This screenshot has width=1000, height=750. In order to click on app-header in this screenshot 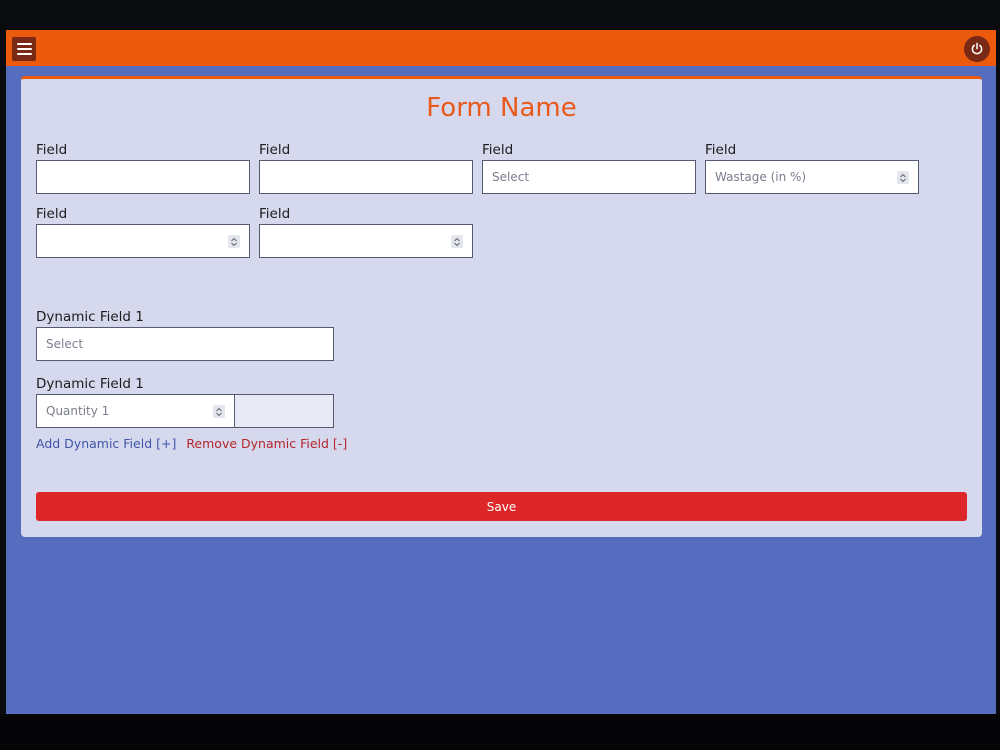, I will do `click(501, 48)`.